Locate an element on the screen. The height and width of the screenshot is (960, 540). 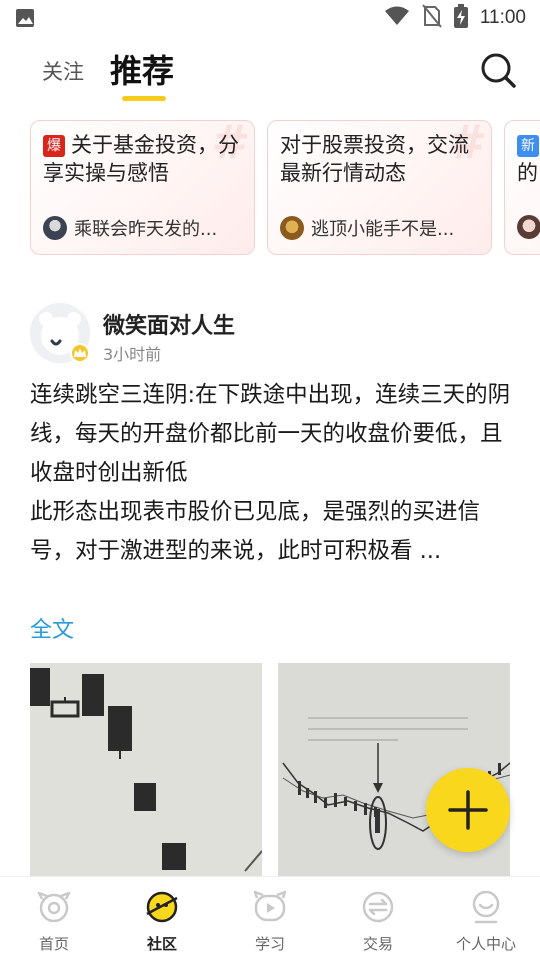
top-tab-bar: 关注 推荐 is located at coordinates (270, 73).